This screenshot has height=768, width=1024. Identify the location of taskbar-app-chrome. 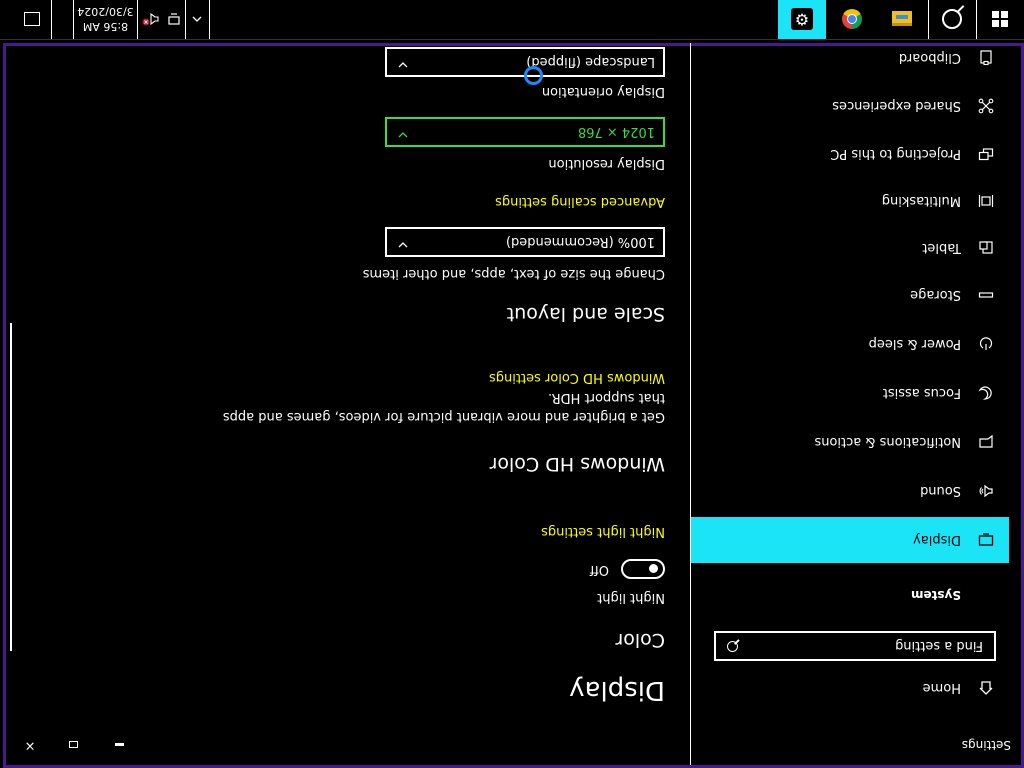
(852, 19).